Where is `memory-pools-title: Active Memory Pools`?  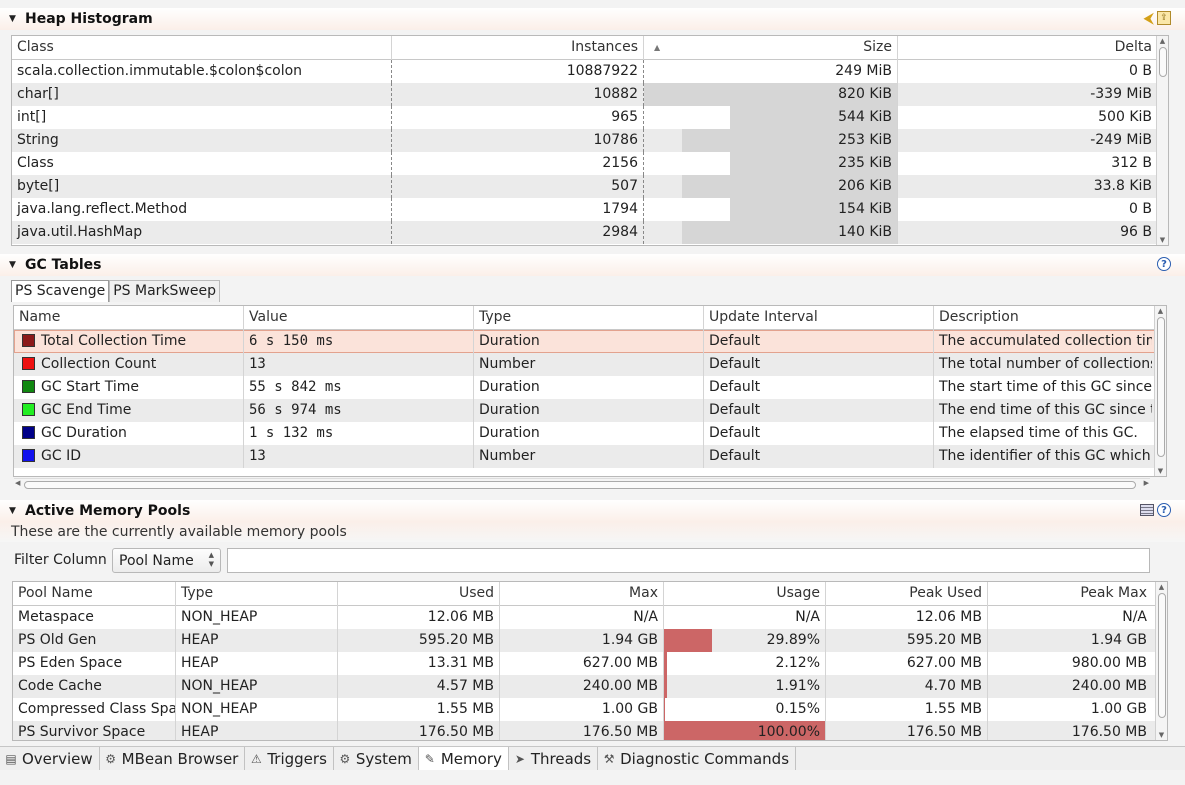
memory-pools-title: Active Memory Pools is located at coordinates (108, 511).